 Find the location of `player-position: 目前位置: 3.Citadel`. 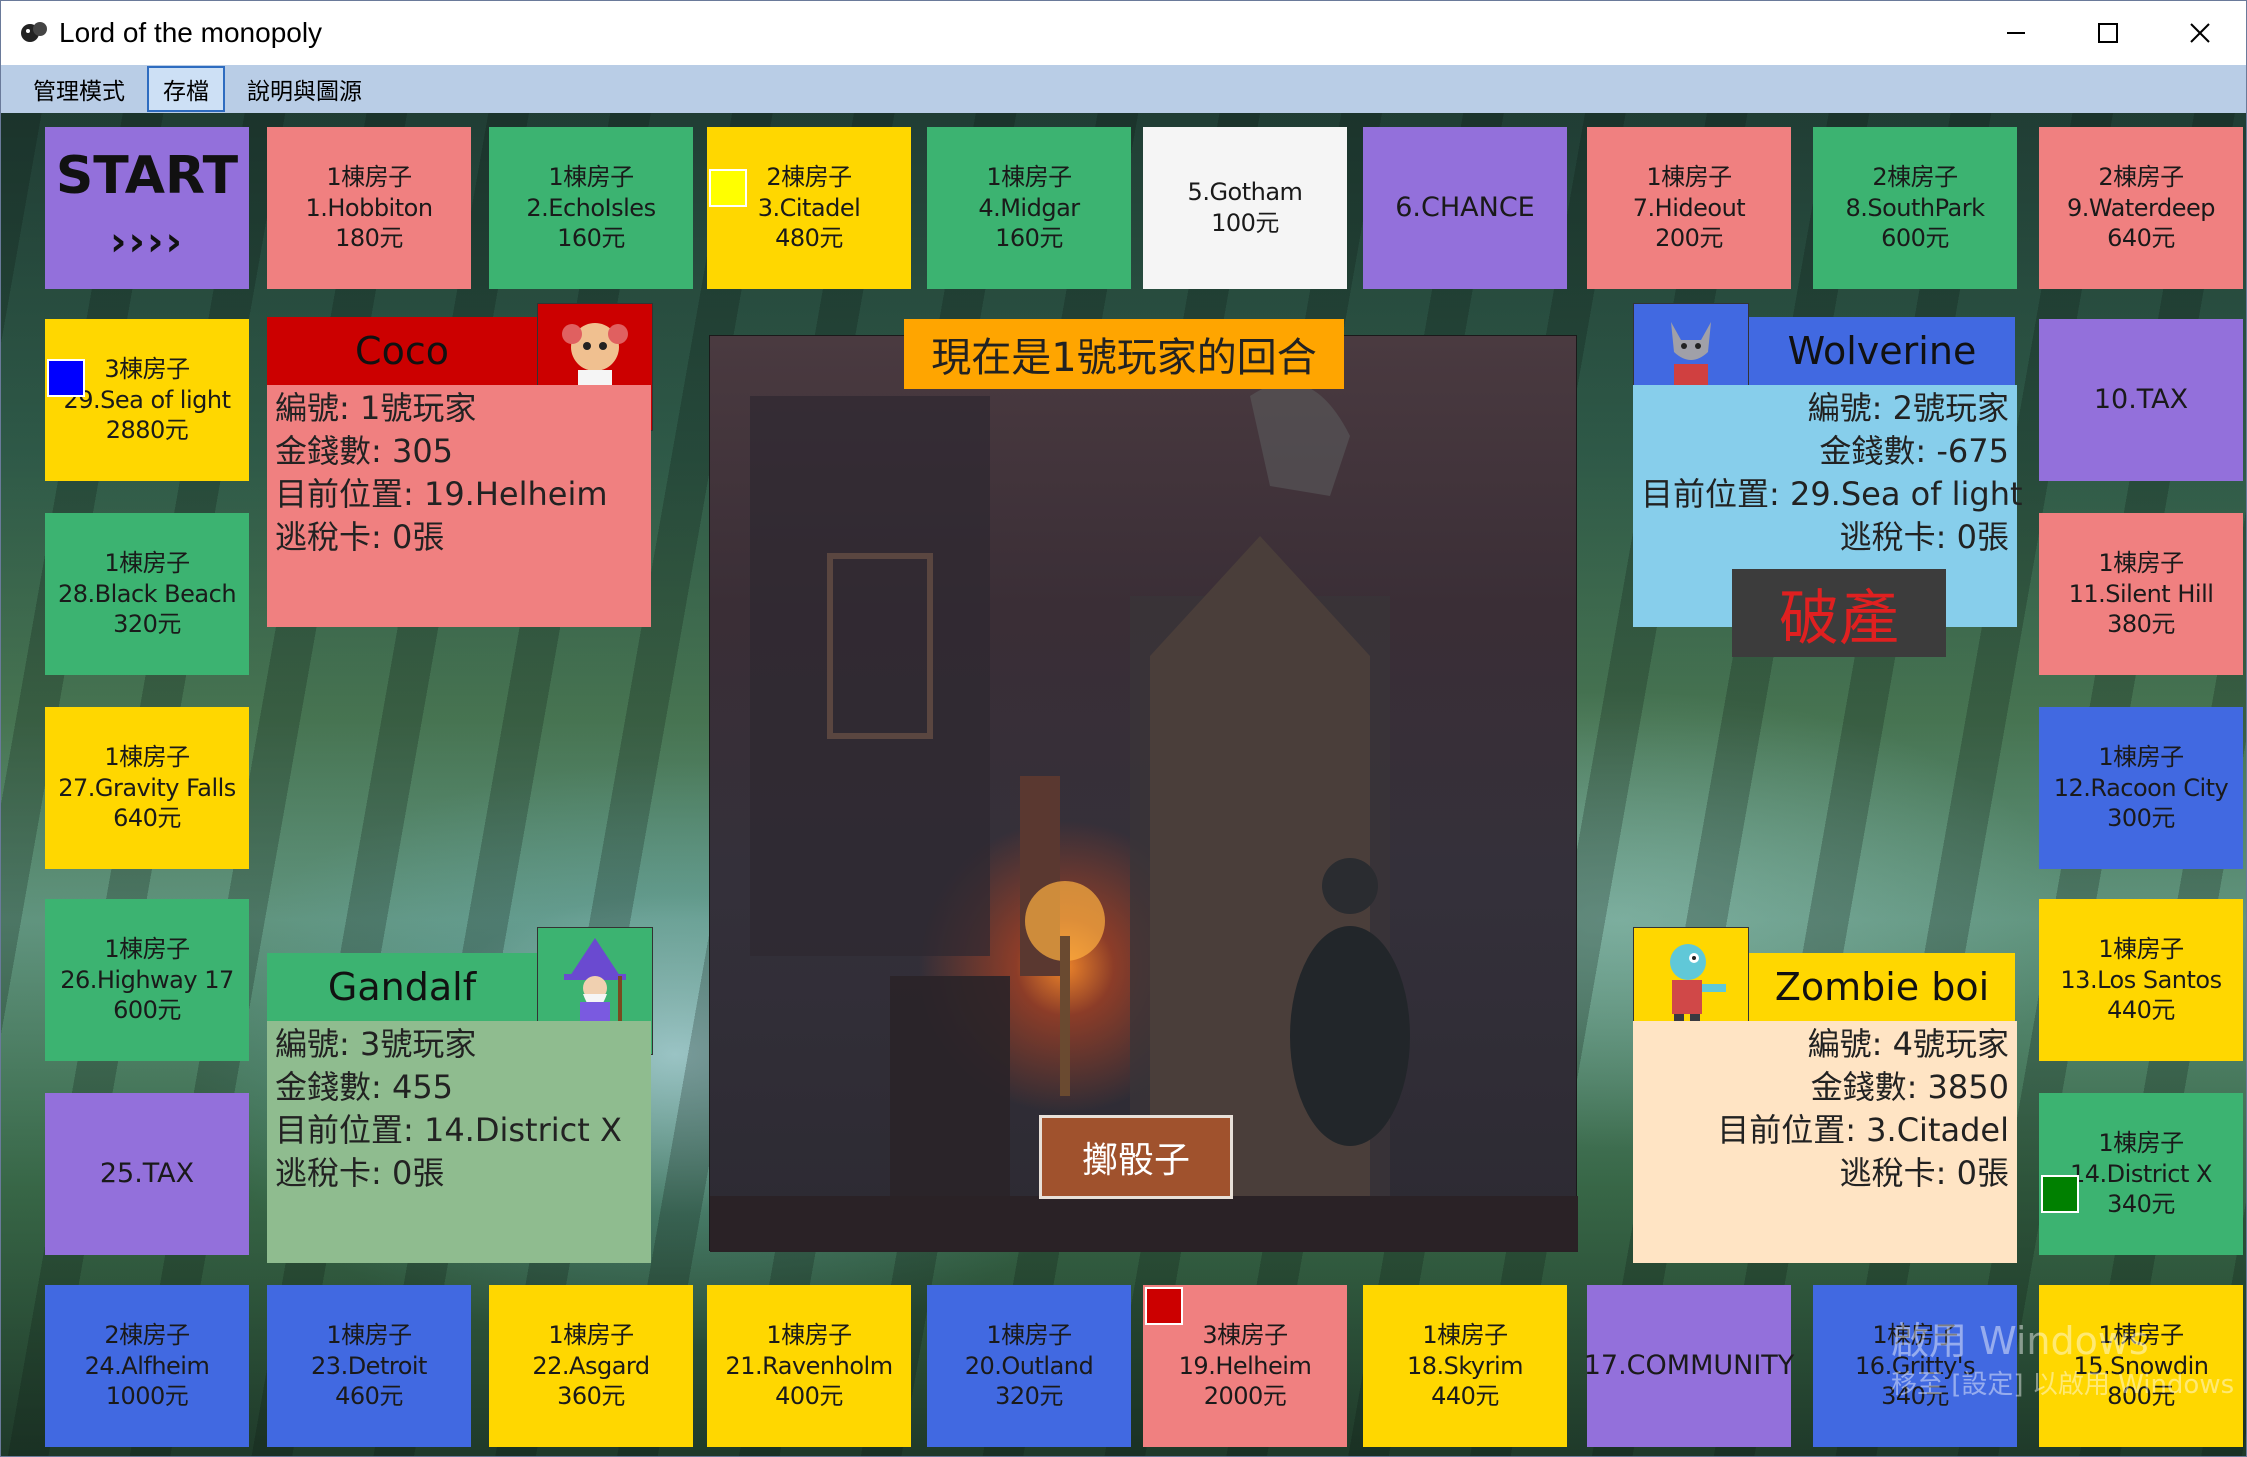

player-position: 目前位置: 3.Citadel is located at coordinates (1863, 1130).